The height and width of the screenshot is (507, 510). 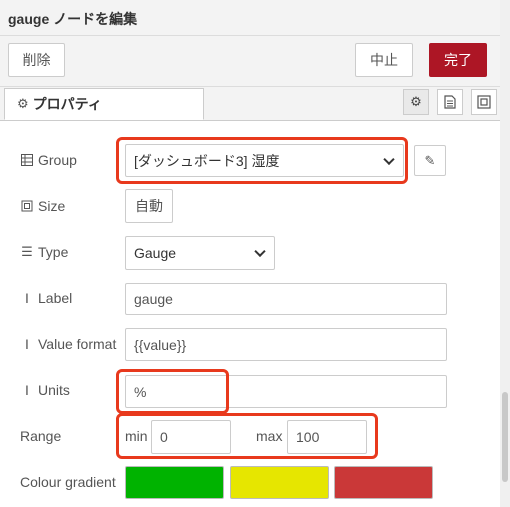 What do you see at coordinates (250, 18) in the screenshot?
I see `dialog-header: gauge ノードを編集` at bounding box center [250, 18].